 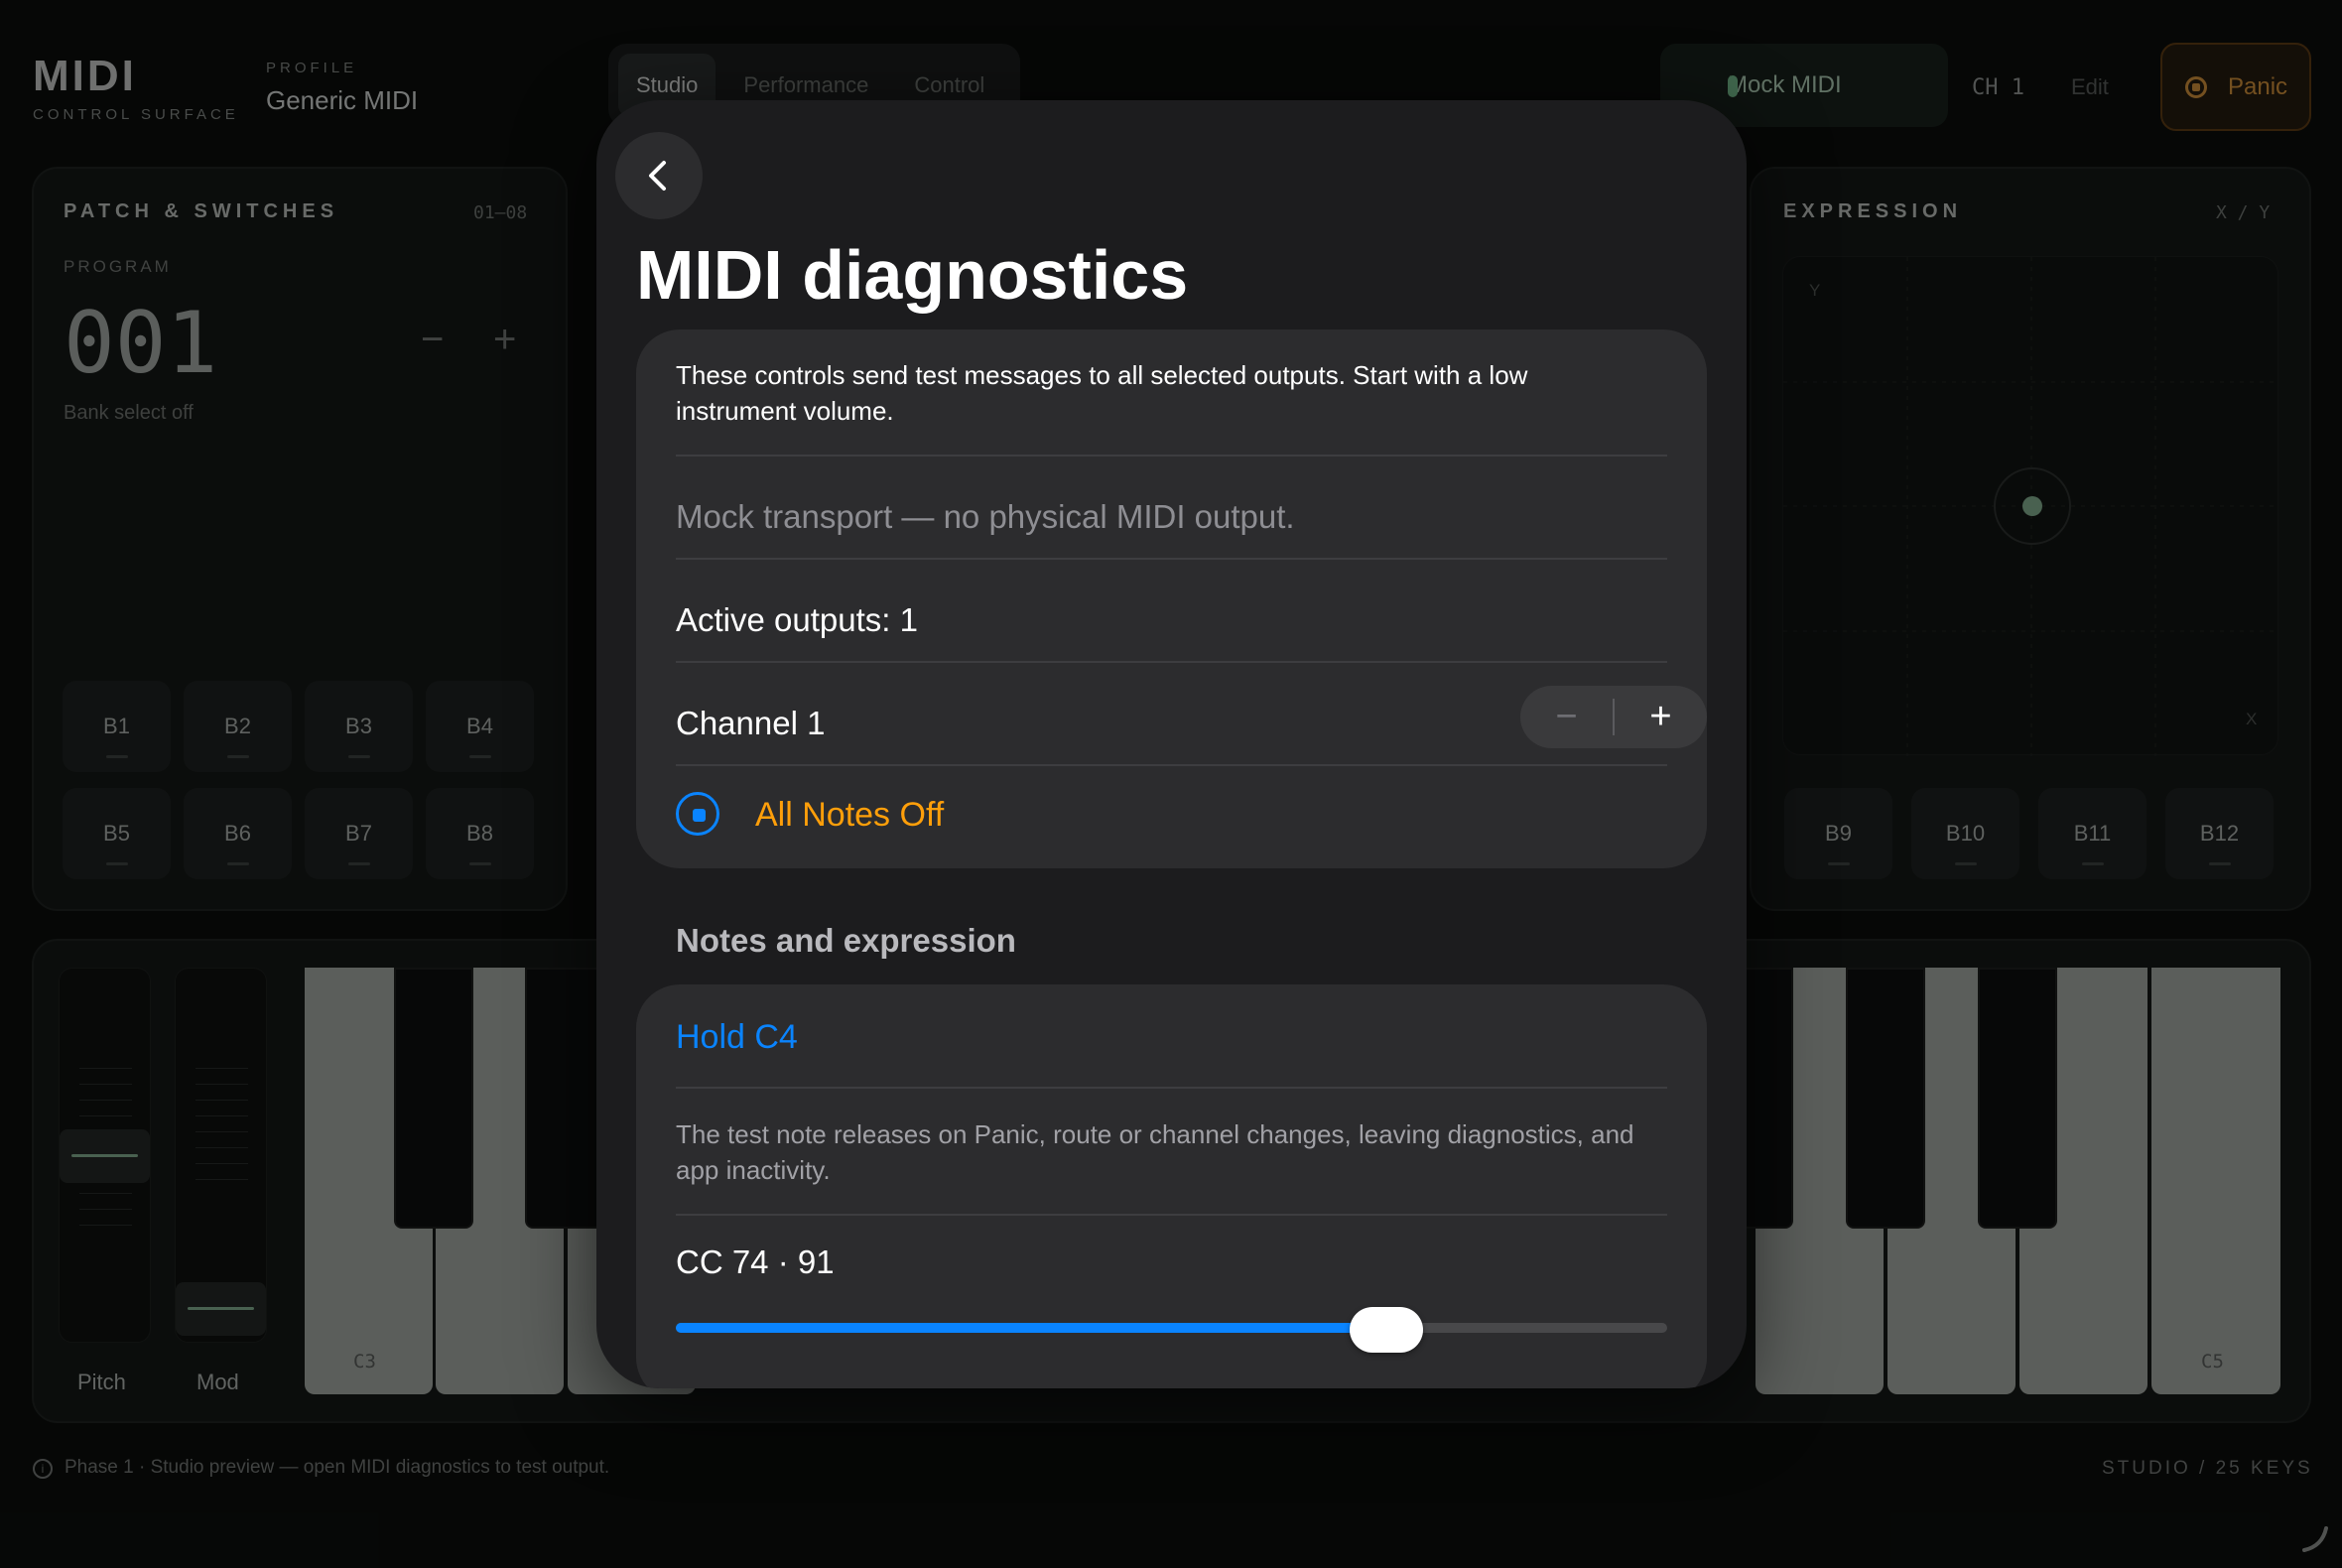 I want to click on all-notes-off-button: All Notes Off, so click(x=849, y=815).